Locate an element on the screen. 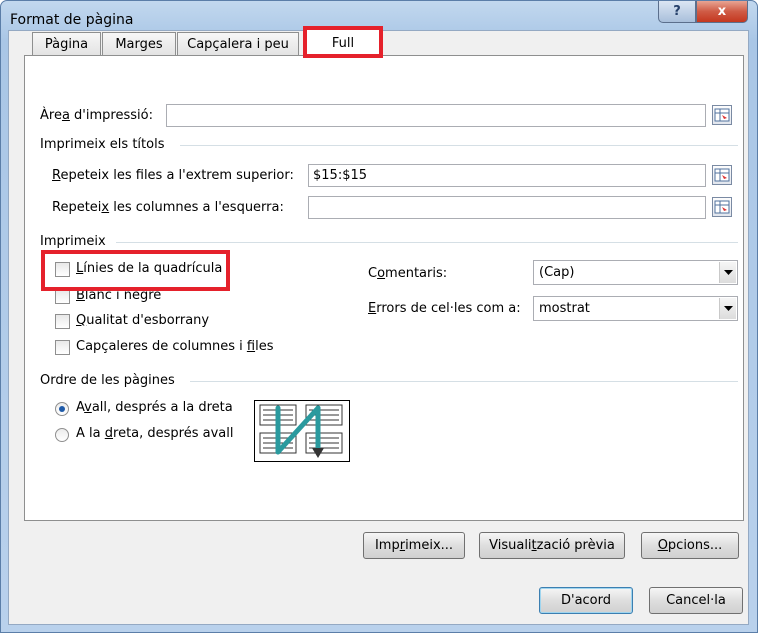 The height and width of the screenshot is (633, 758). rows-collapse-button is located at coordinates (722, 175).